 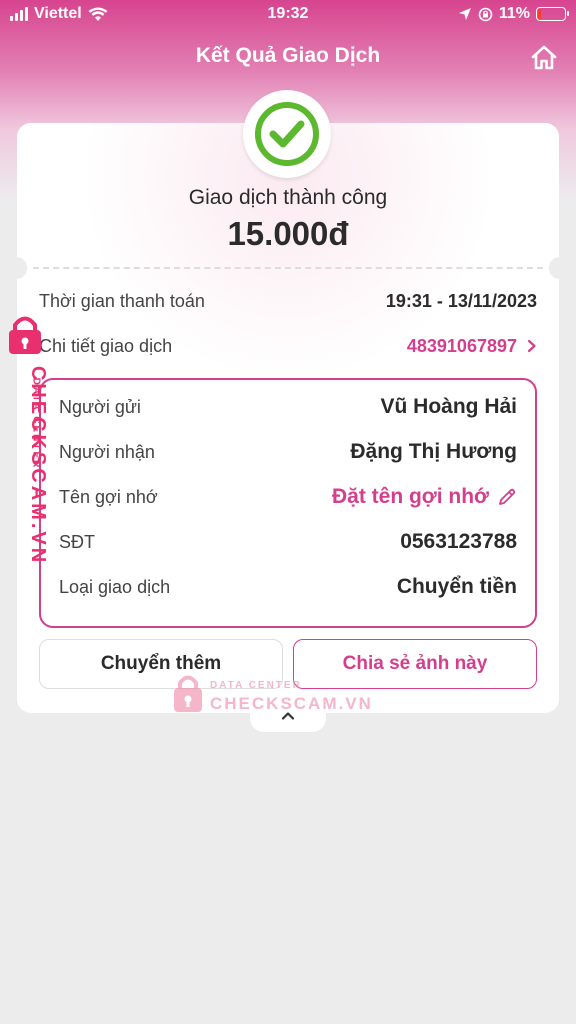 What do you see at coordinates (288, 268) in the screenshot?
I see `divider` at bounding box center [288, 268].